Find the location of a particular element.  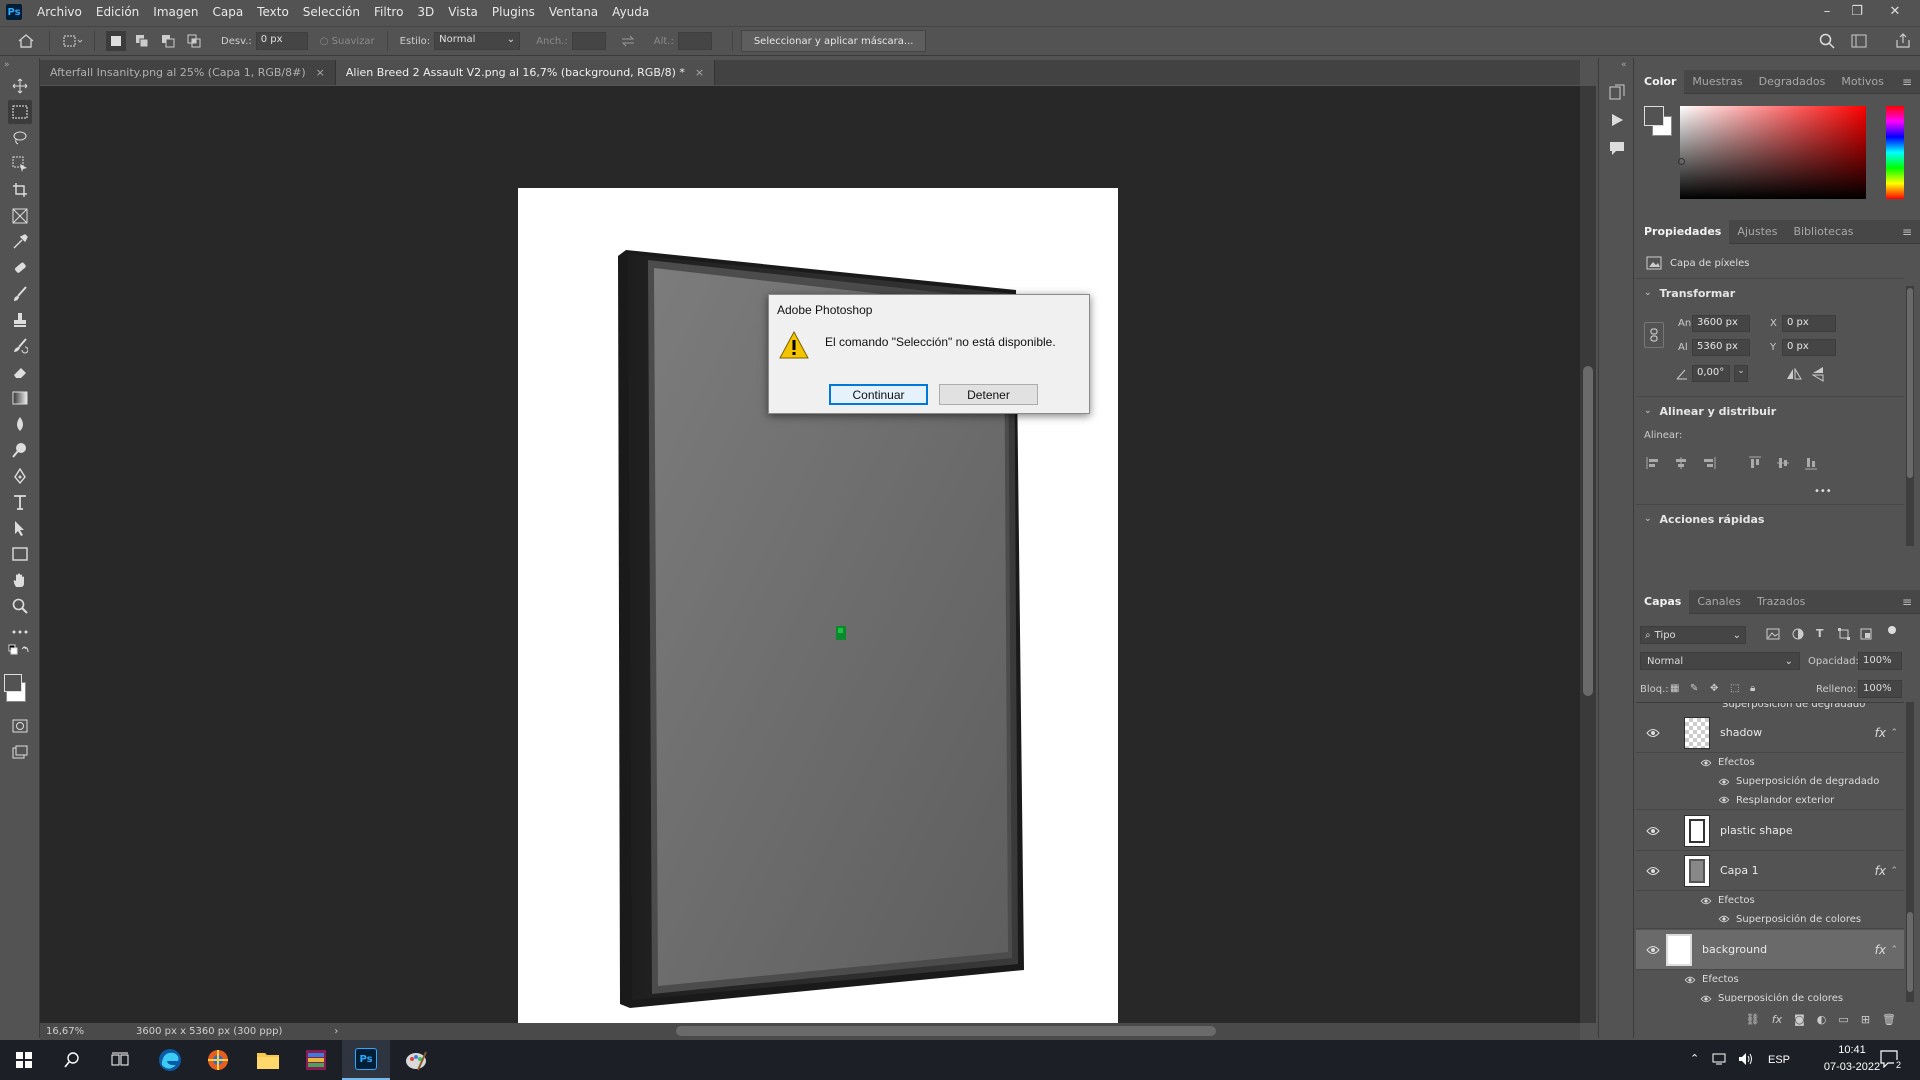

align-top-icon is located at coordinates (1755, 464).